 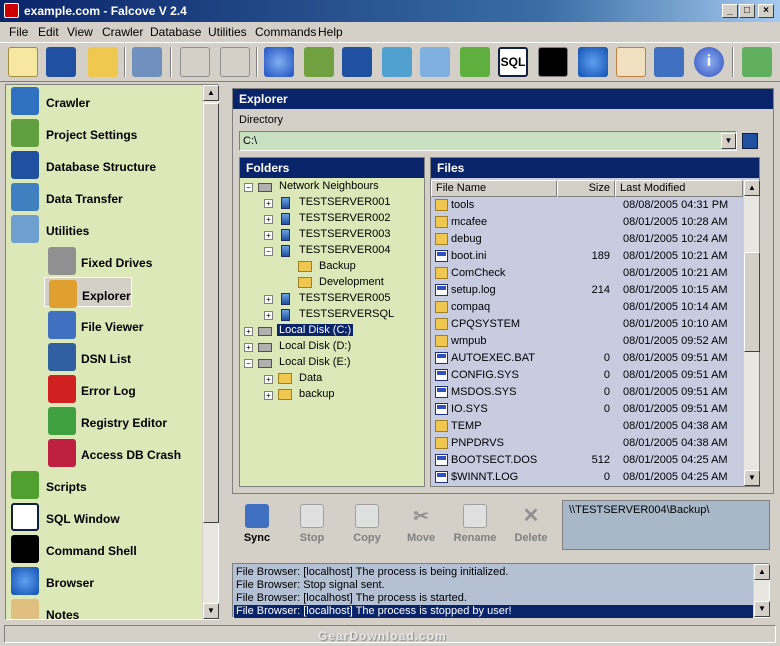 What do you see at coordinates (679, 188) in the screenshot?
I see `column-last-modified: Last Modified` at bounding box center [679, 188].